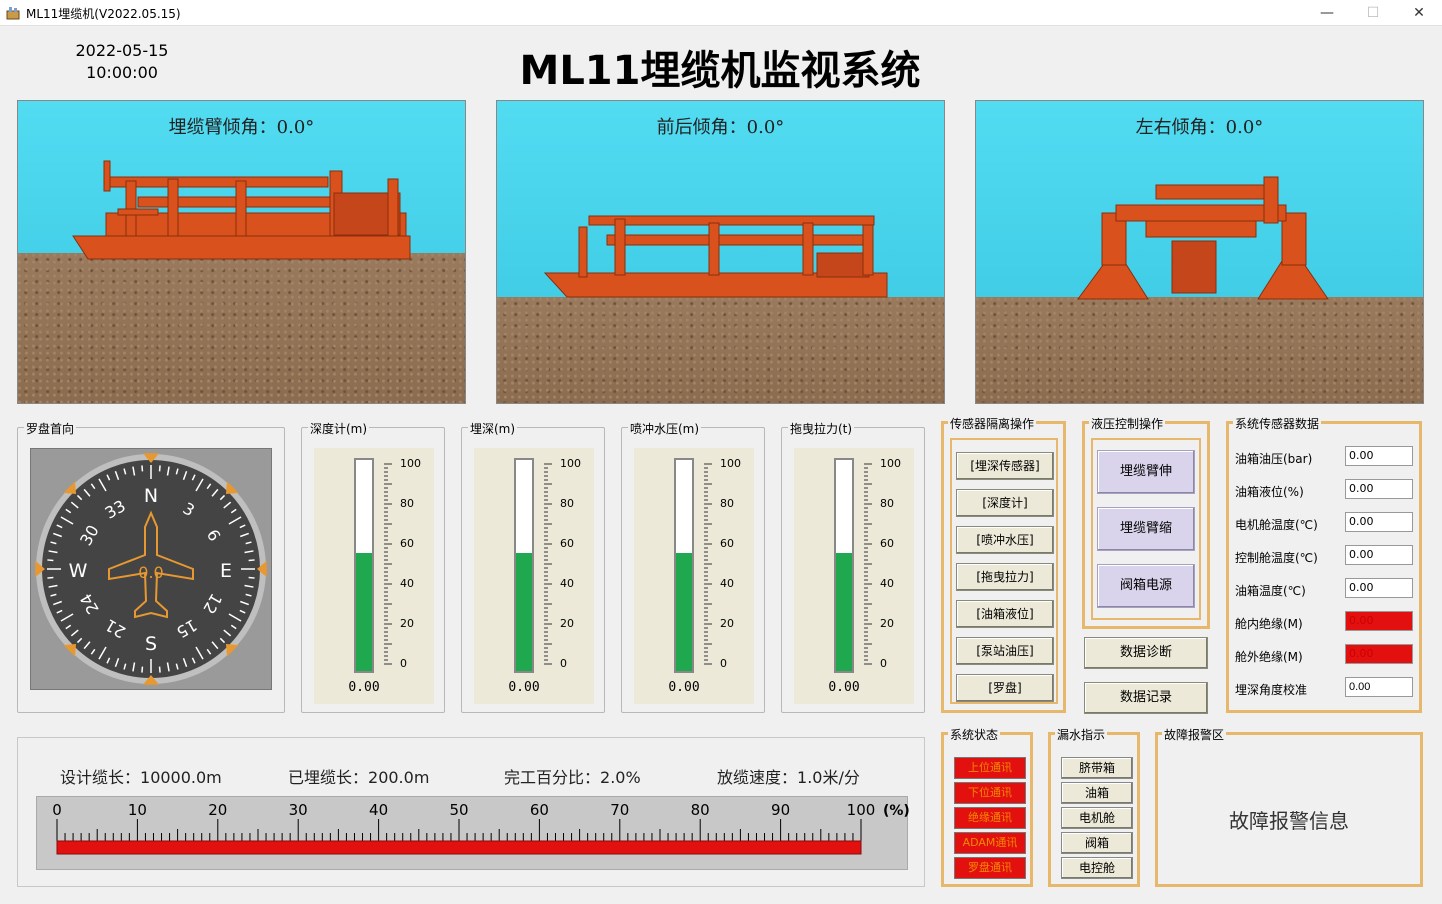  I want to click on time-text: 10:00:00, so click(122, 72).